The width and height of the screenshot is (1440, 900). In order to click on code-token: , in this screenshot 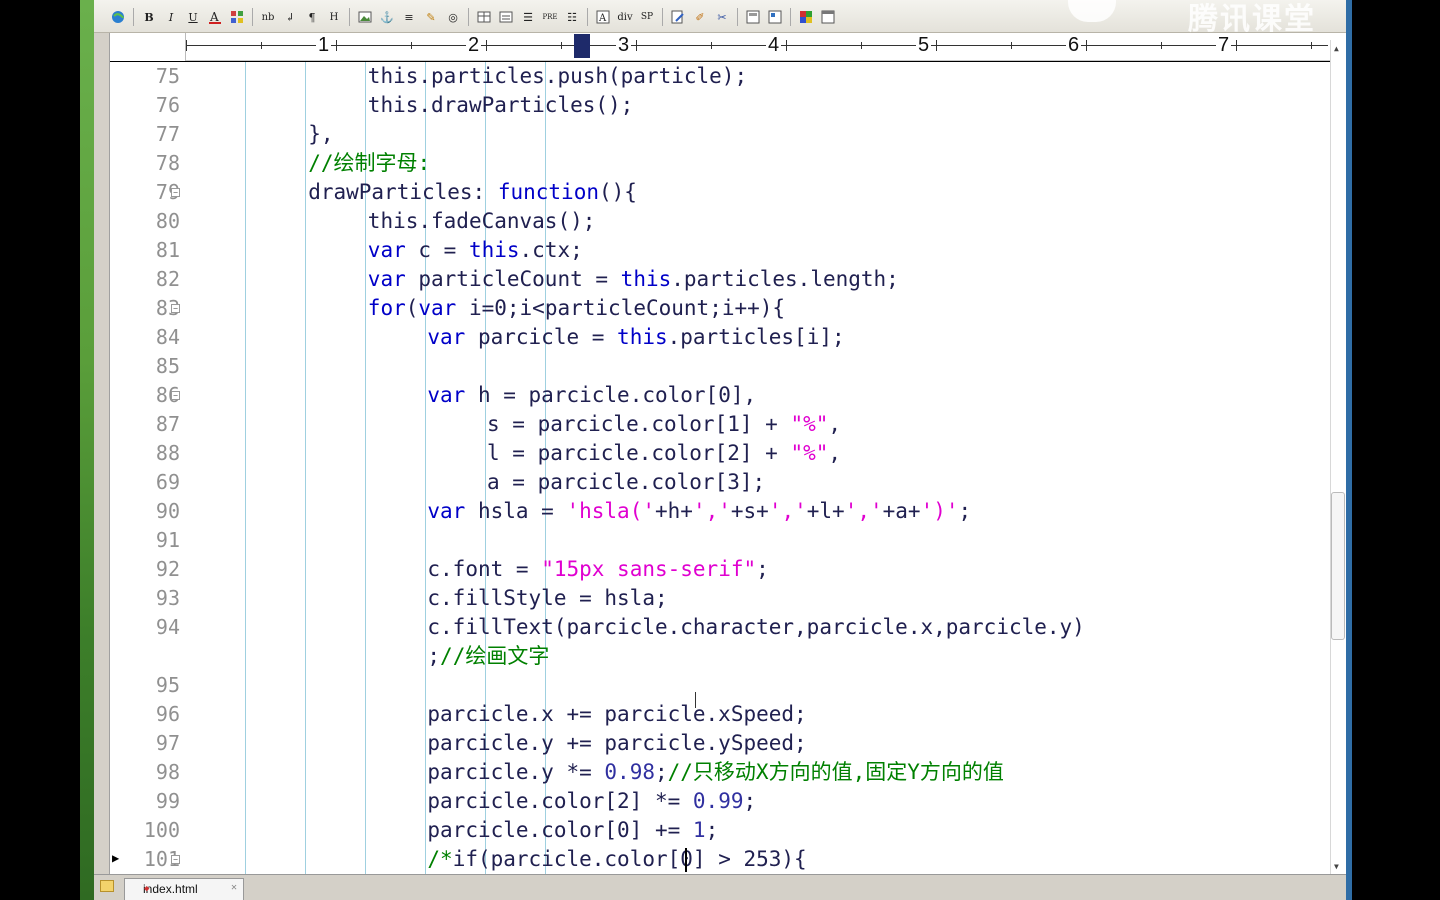, I will do `click(835, 424)`.